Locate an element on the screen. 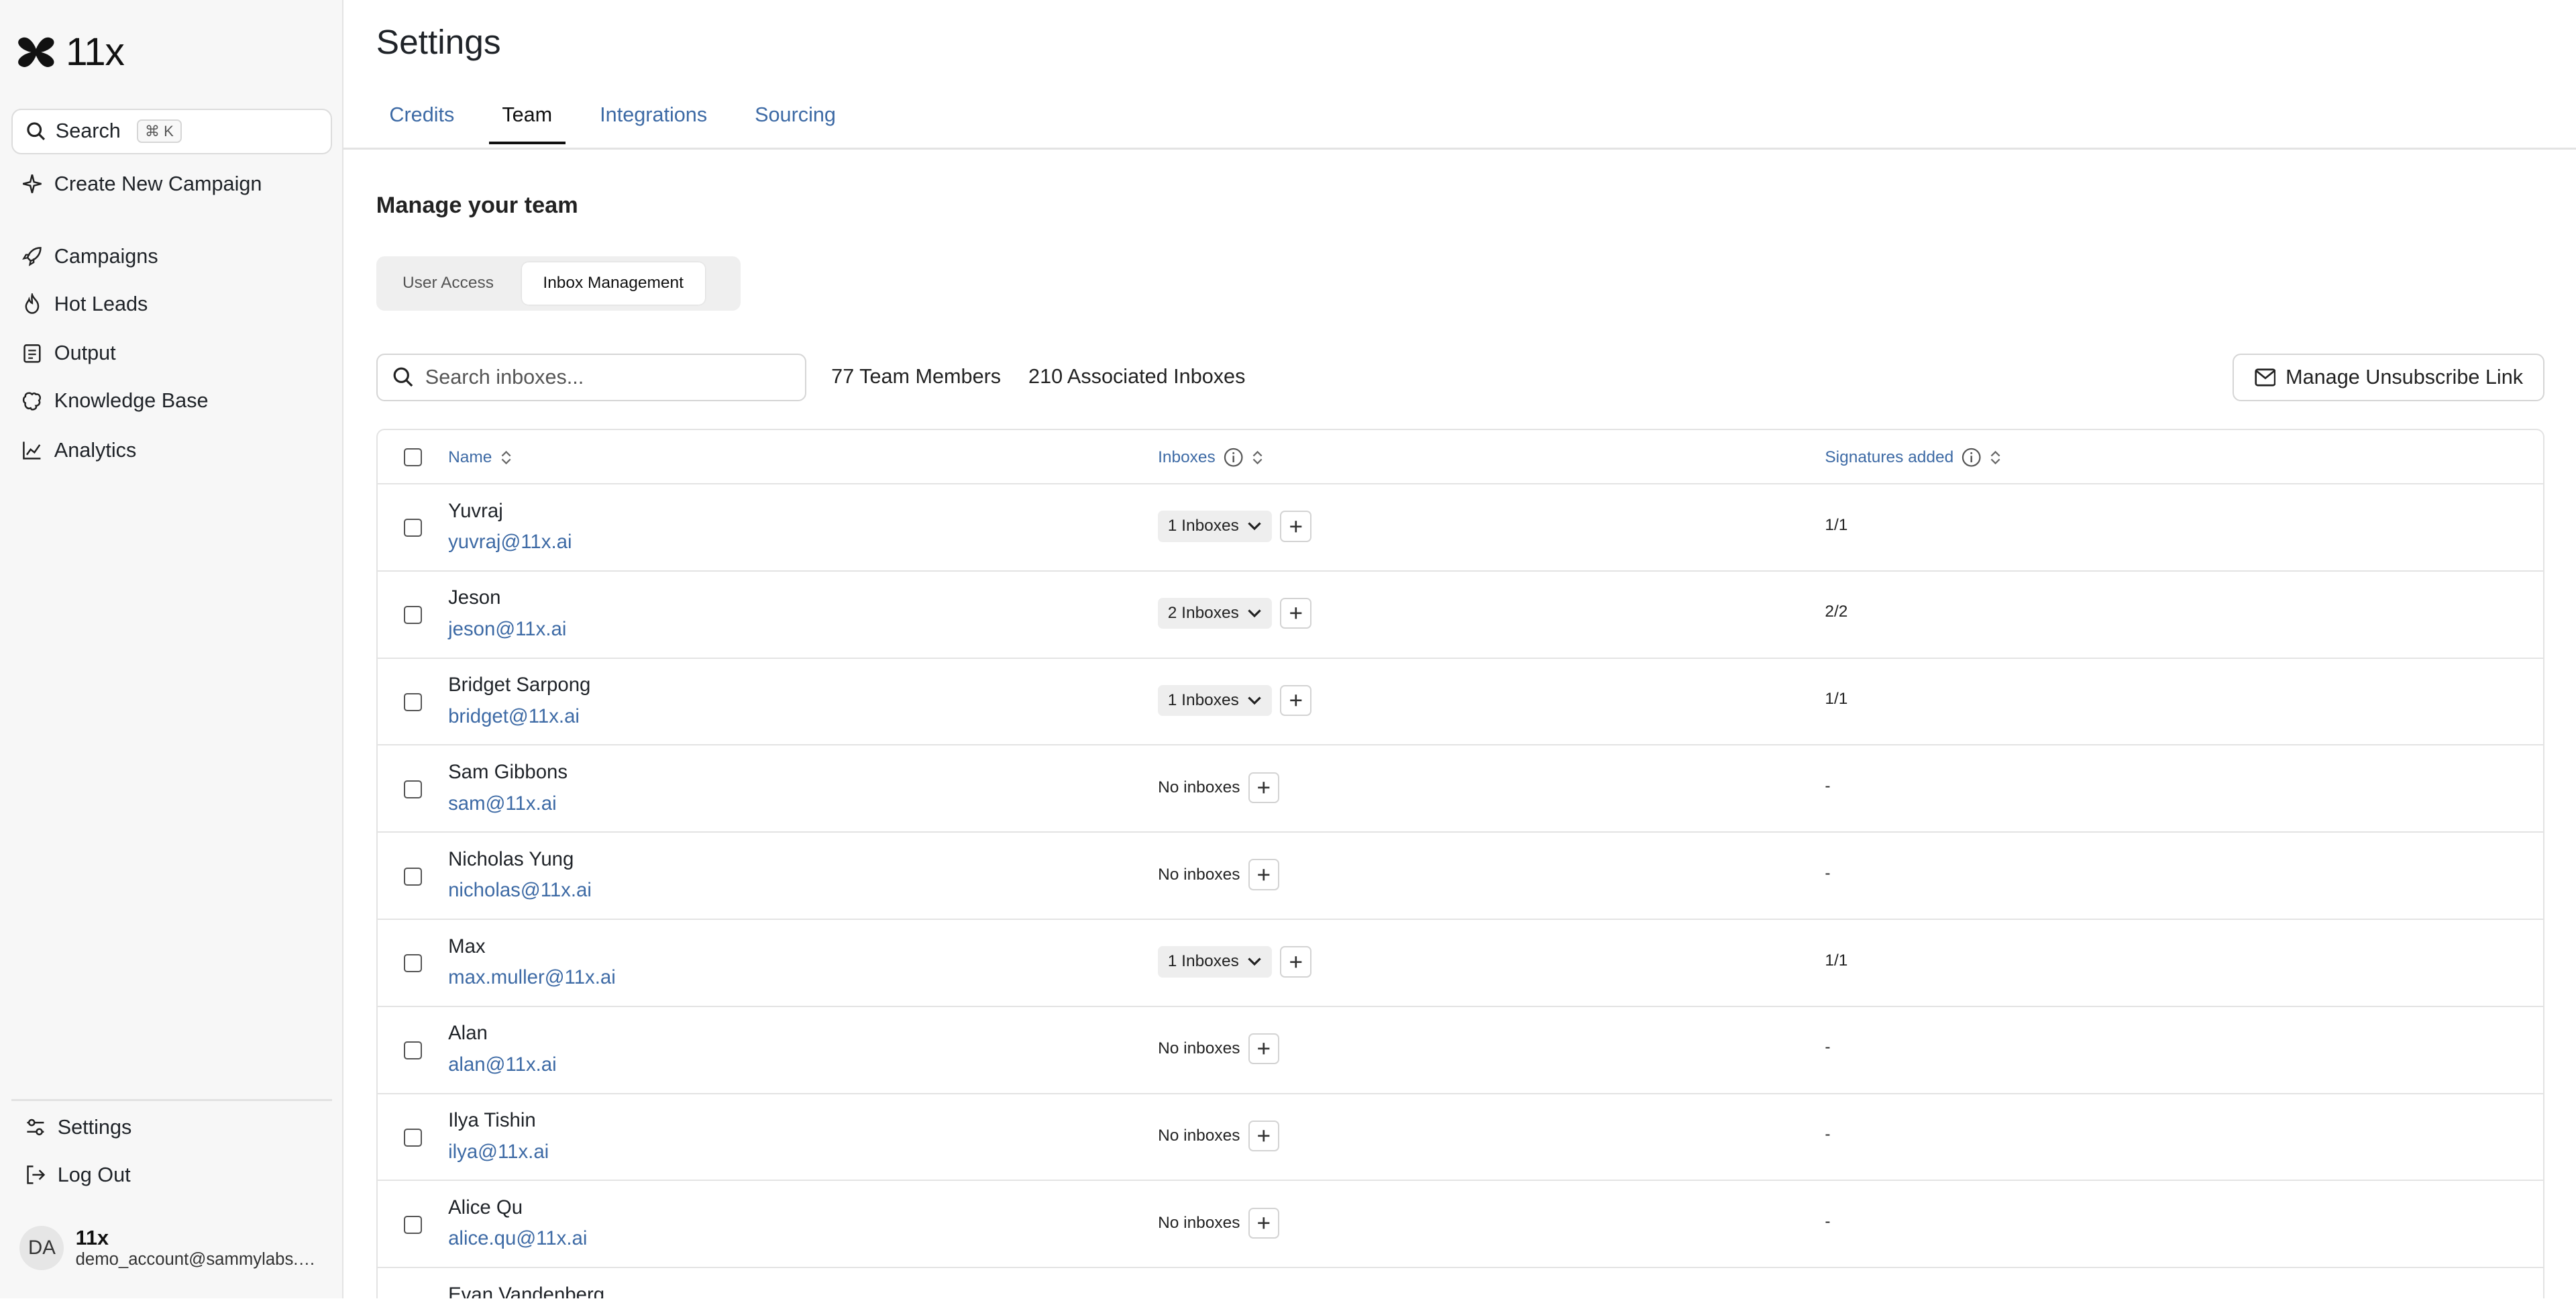  sidebar-item-logout: Log Out is located at coordinates (171, 1175).